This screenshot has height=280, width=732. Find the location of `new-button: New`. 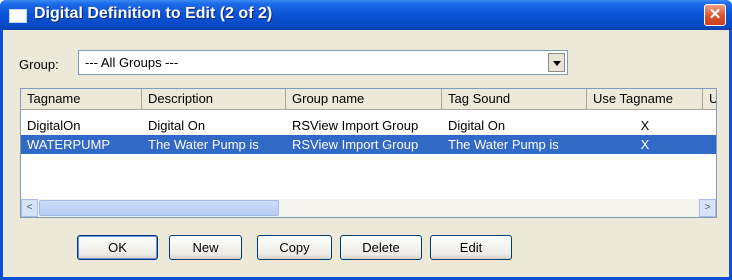

new-button: New is located at coordinates (205, 247).